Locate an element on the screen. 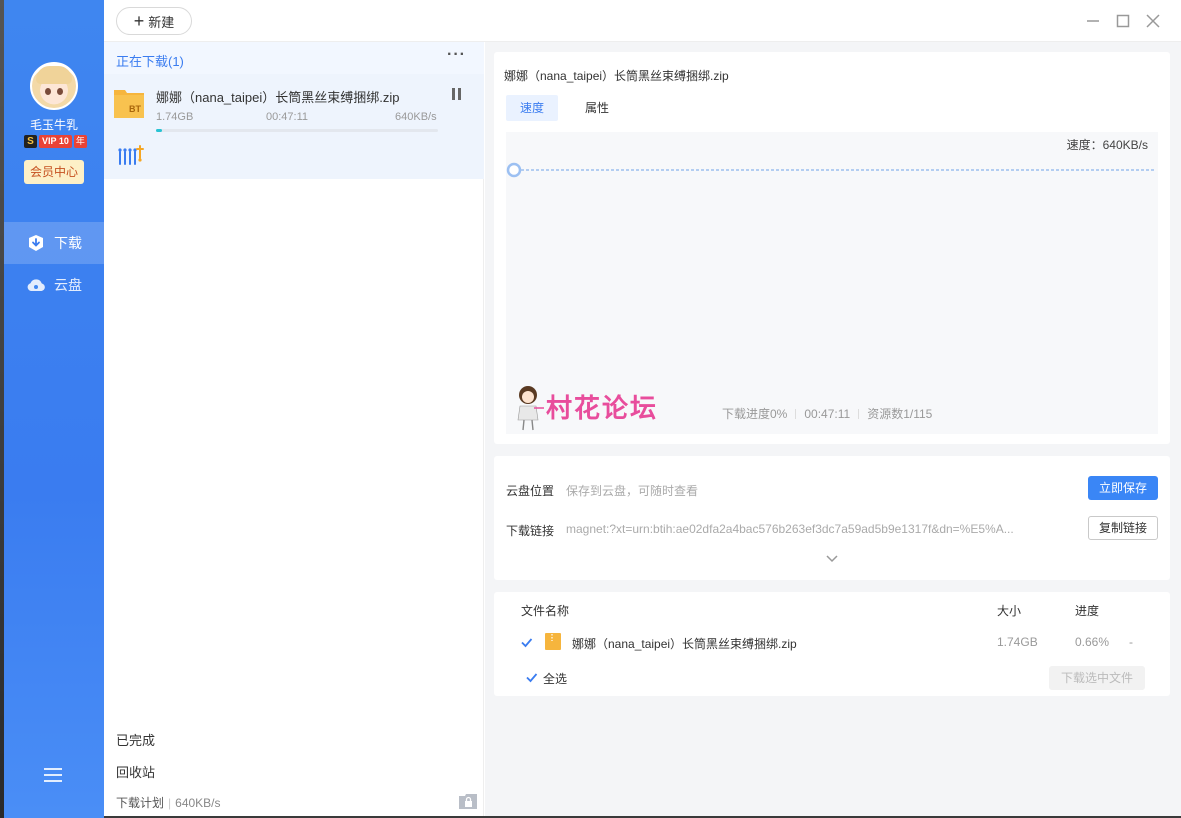 This screenshot has width=1181, height=818. vip-level-badge: VIP 10 is located at coordinates (55, 141).